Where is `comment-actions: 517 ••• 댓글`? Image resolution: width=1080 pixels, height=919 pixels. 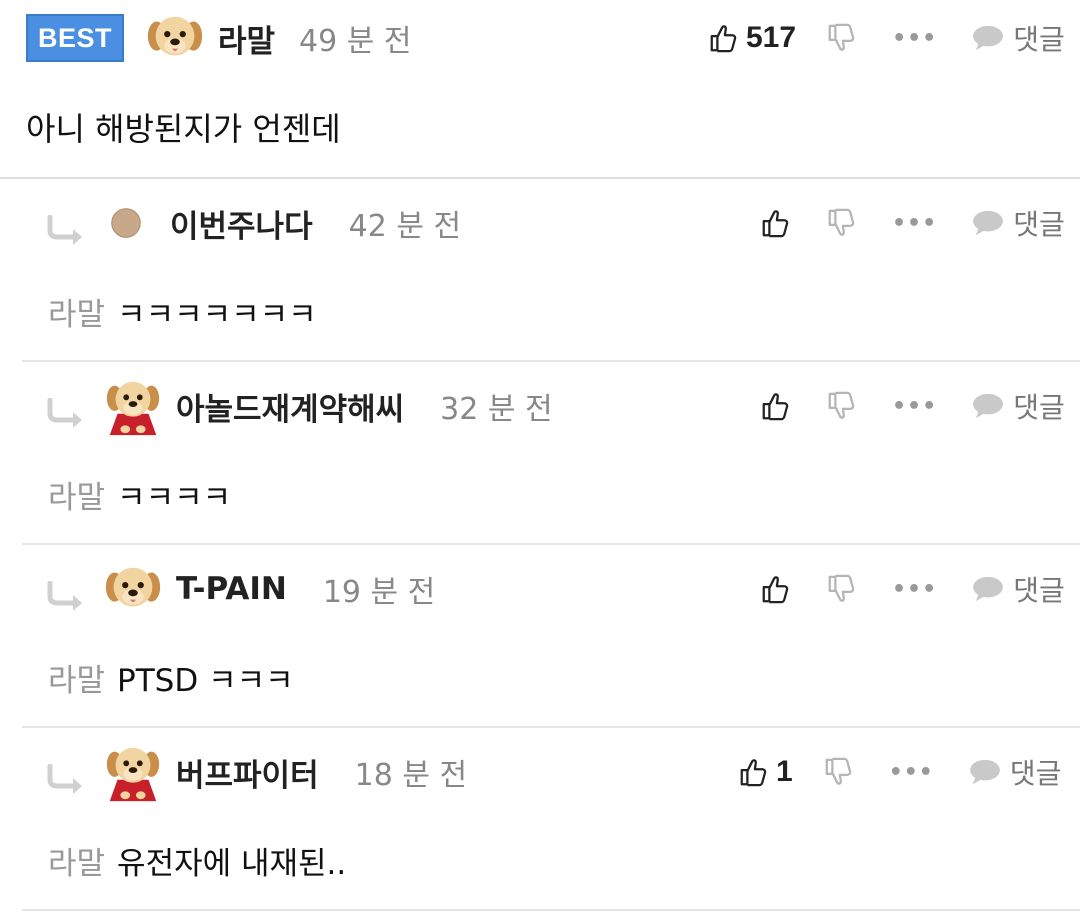
comment-actions: 517 ••• 댓글 is located at coordinates (886, 38).